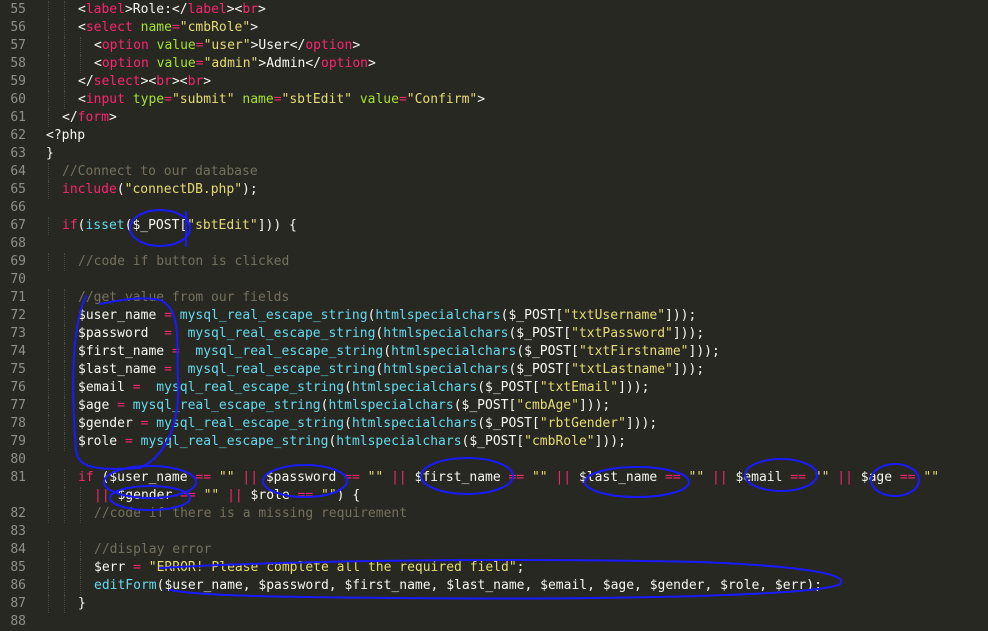 The width and height of the screenshot is (988, 631). What do you see at coordinates (270, 495) in the screenshot?
I see `code-token: $role` at bounding box center [270, 495].